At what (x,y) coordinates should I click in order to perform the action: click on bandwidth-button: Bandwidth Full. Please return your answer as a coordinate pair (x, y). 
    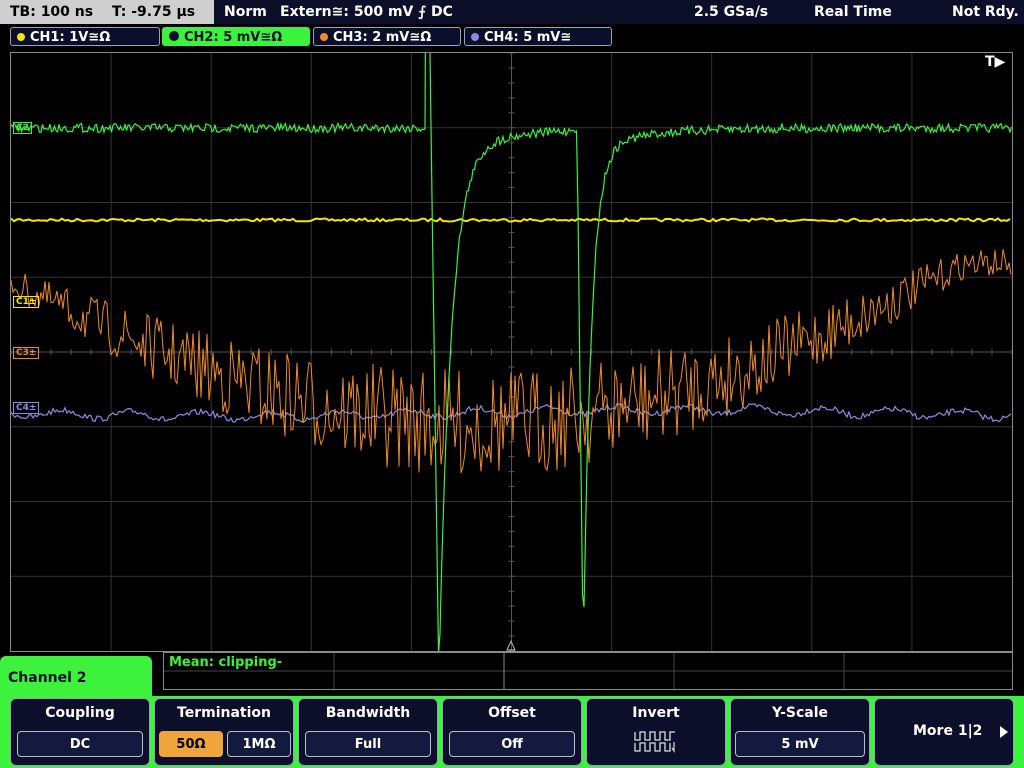
    Looking at the image, I should click on (368, 732).